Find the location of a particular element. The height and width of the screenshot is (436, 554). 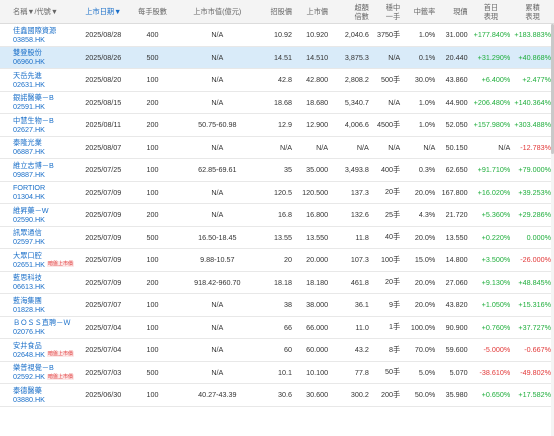

stock-name-cell: 天岳先進 02631.HK is located at coordinates (38, 80).